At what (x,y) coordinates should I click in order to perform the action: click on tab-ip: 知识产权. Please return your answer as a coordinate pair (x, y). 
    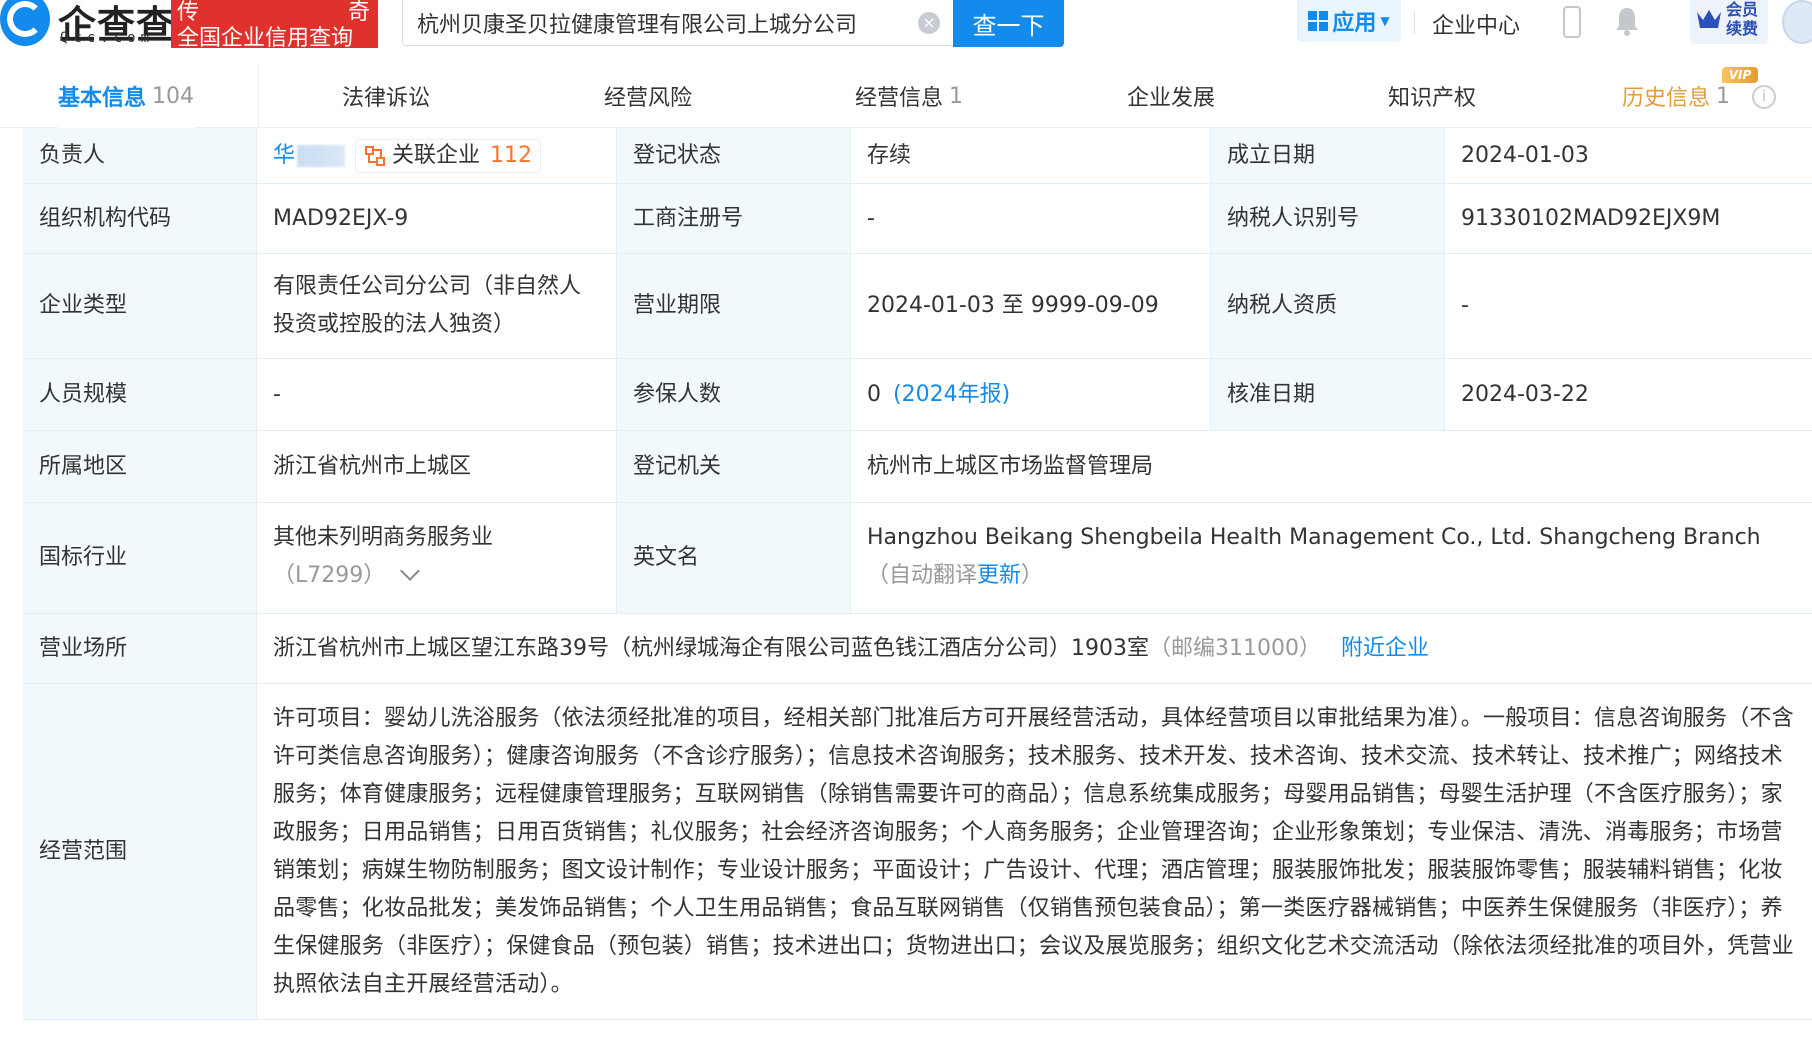
    Looking at the image, I should click on (1432, 96).